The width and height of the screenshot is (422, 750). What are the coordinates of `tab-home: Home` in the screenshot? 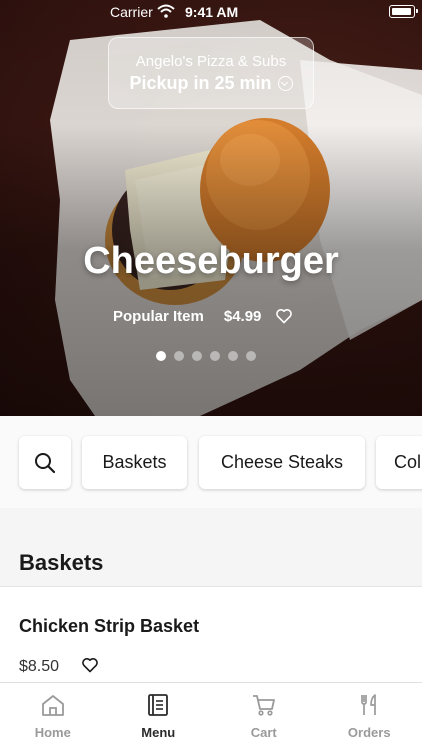 It's located at (53, 716).